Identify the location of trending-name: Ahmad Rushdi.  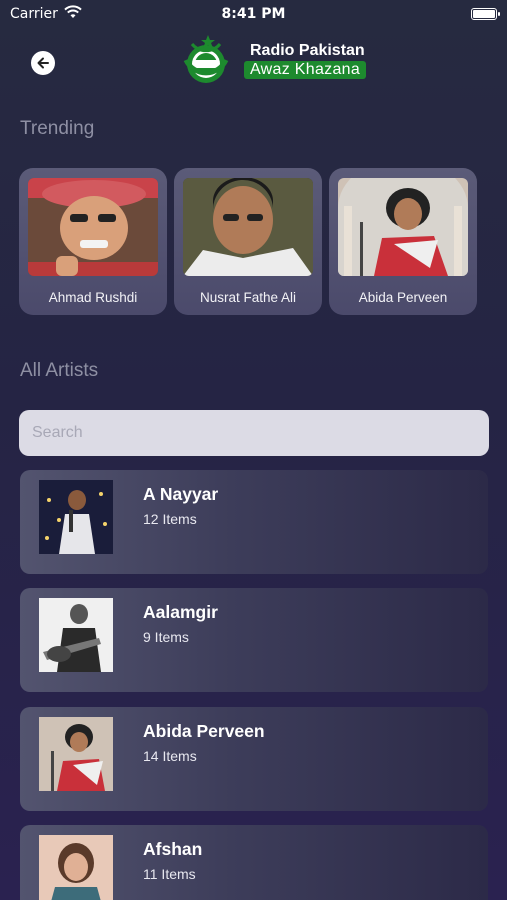
(93, 297).